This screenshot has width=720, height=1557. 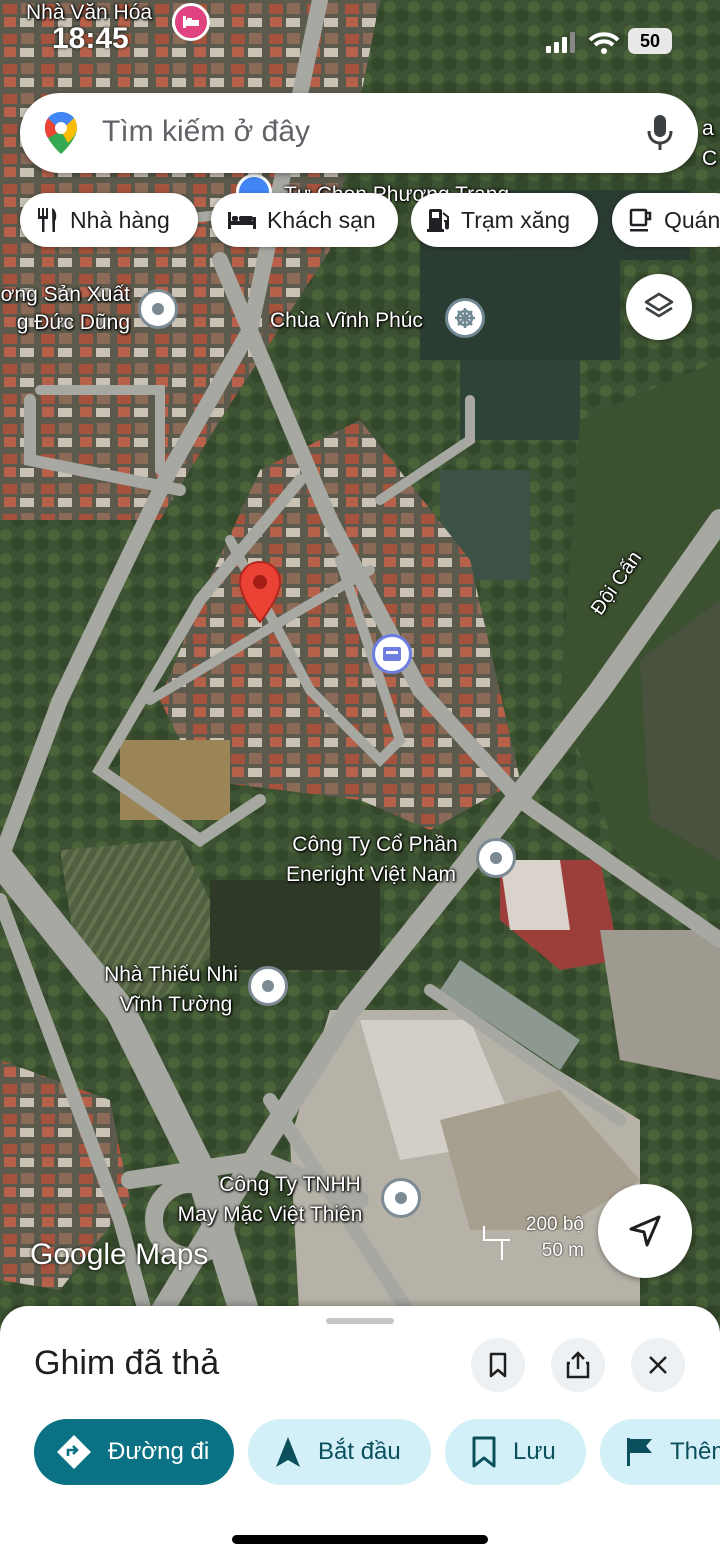 I want to click on chip-restaurants: Nhà hàng, so click(x=109, y=220).